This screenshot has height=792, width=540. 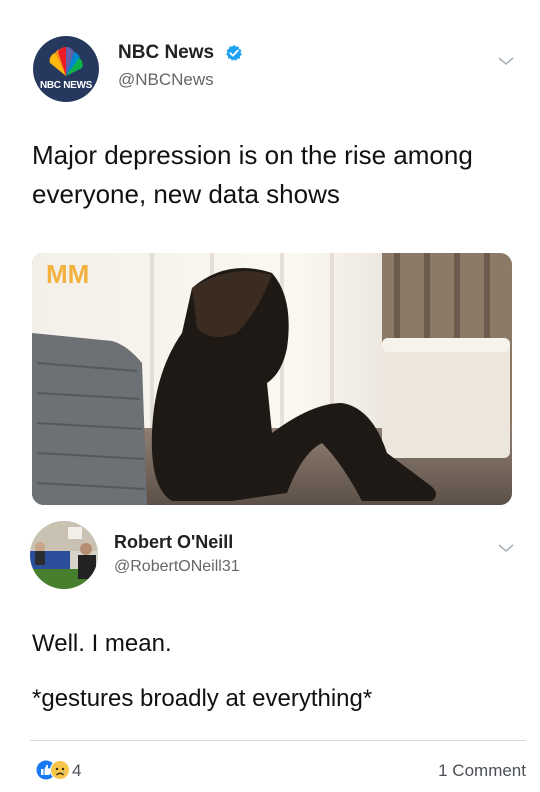 I want to click on reply-text-line: Well. I mean., so click(x=102, y=643).